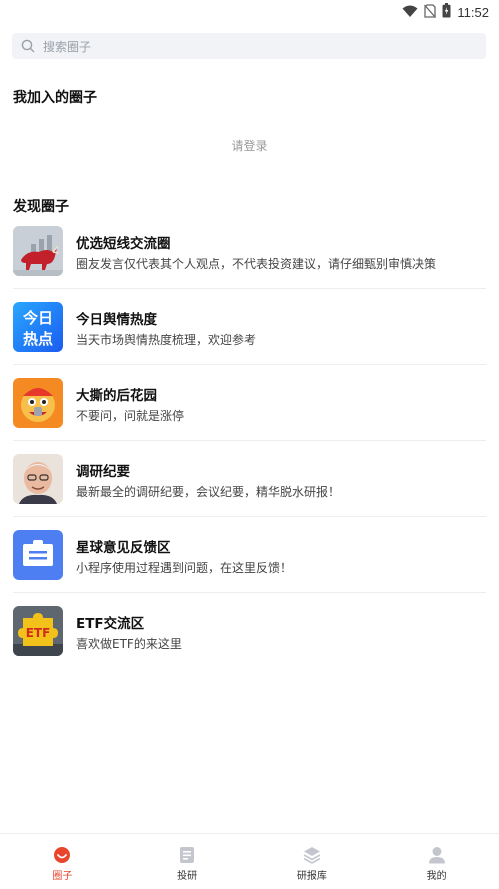  What do you see at coordinates (249, 416) in the screenshot?
I see `circle-item: 大撕的后花园 不要问，问就是涨停` at bounding box center [249, 416].